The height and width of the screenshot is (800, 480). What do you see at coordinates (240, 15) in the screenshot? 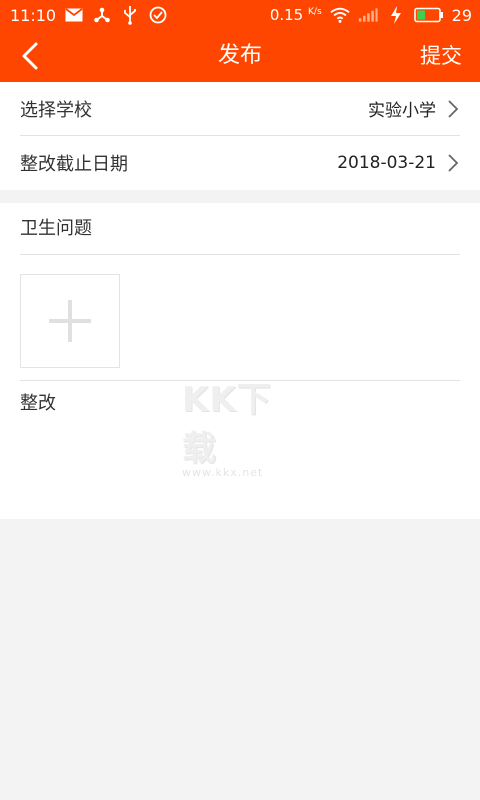
I see `status-bar: 11:10 0.15 K/s 29` at bounding box center [240, 15].